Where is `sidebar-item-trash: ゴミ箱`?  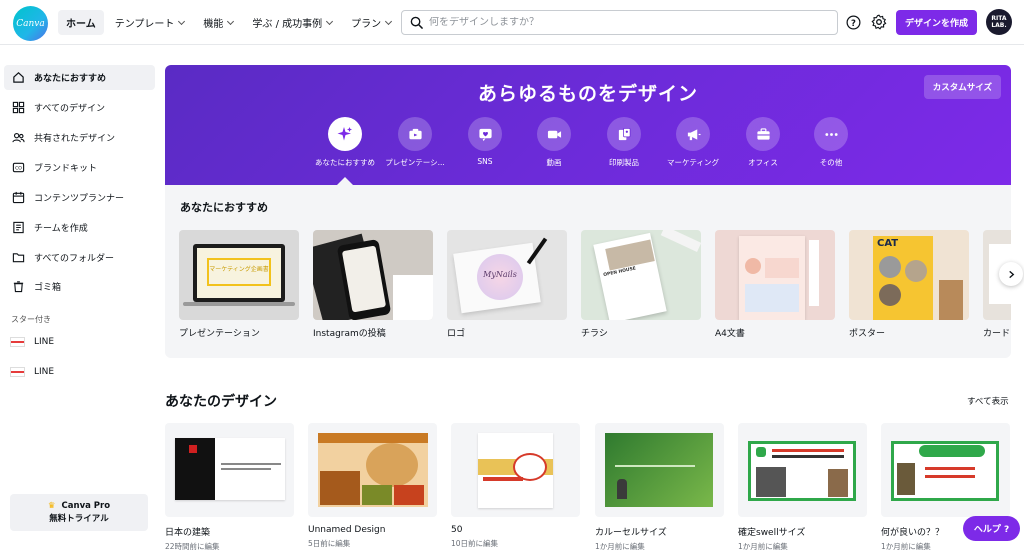
sidebar-item-trash: ゴミ箱 is located at coordinates (79, 286).